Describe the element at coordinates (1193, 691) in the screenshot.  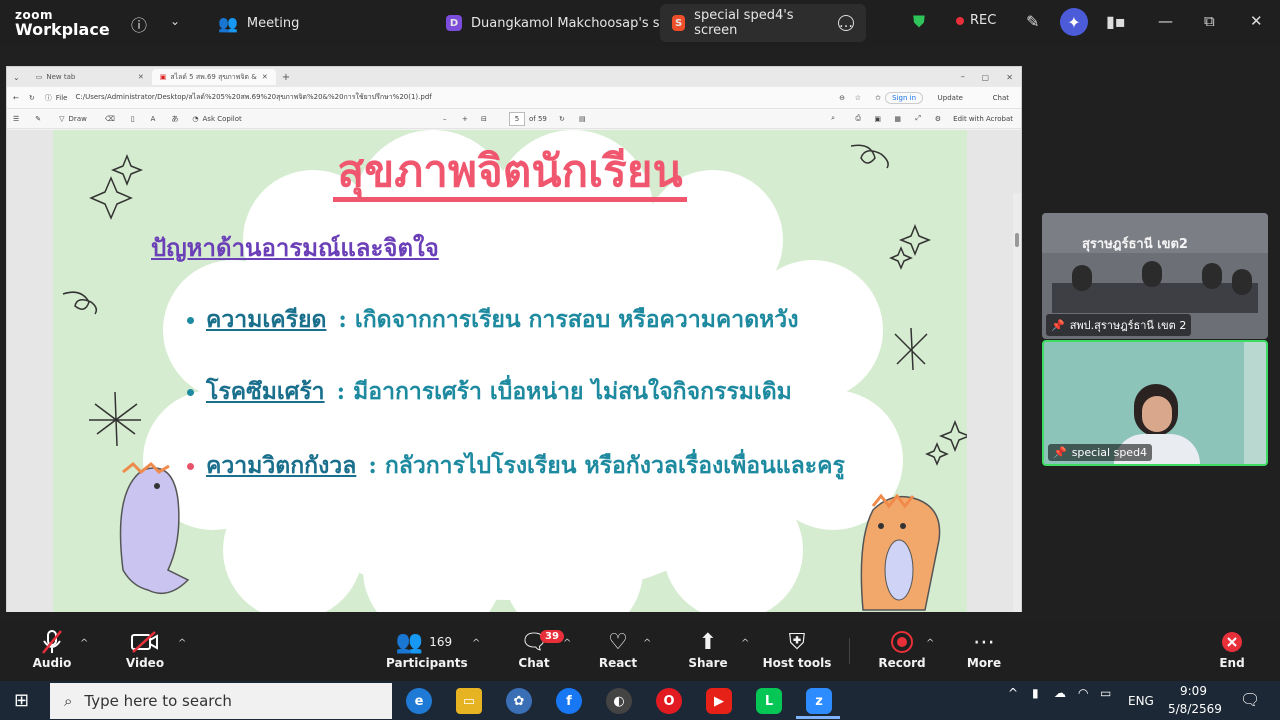
I see `clock-time: 9:09` at that location.